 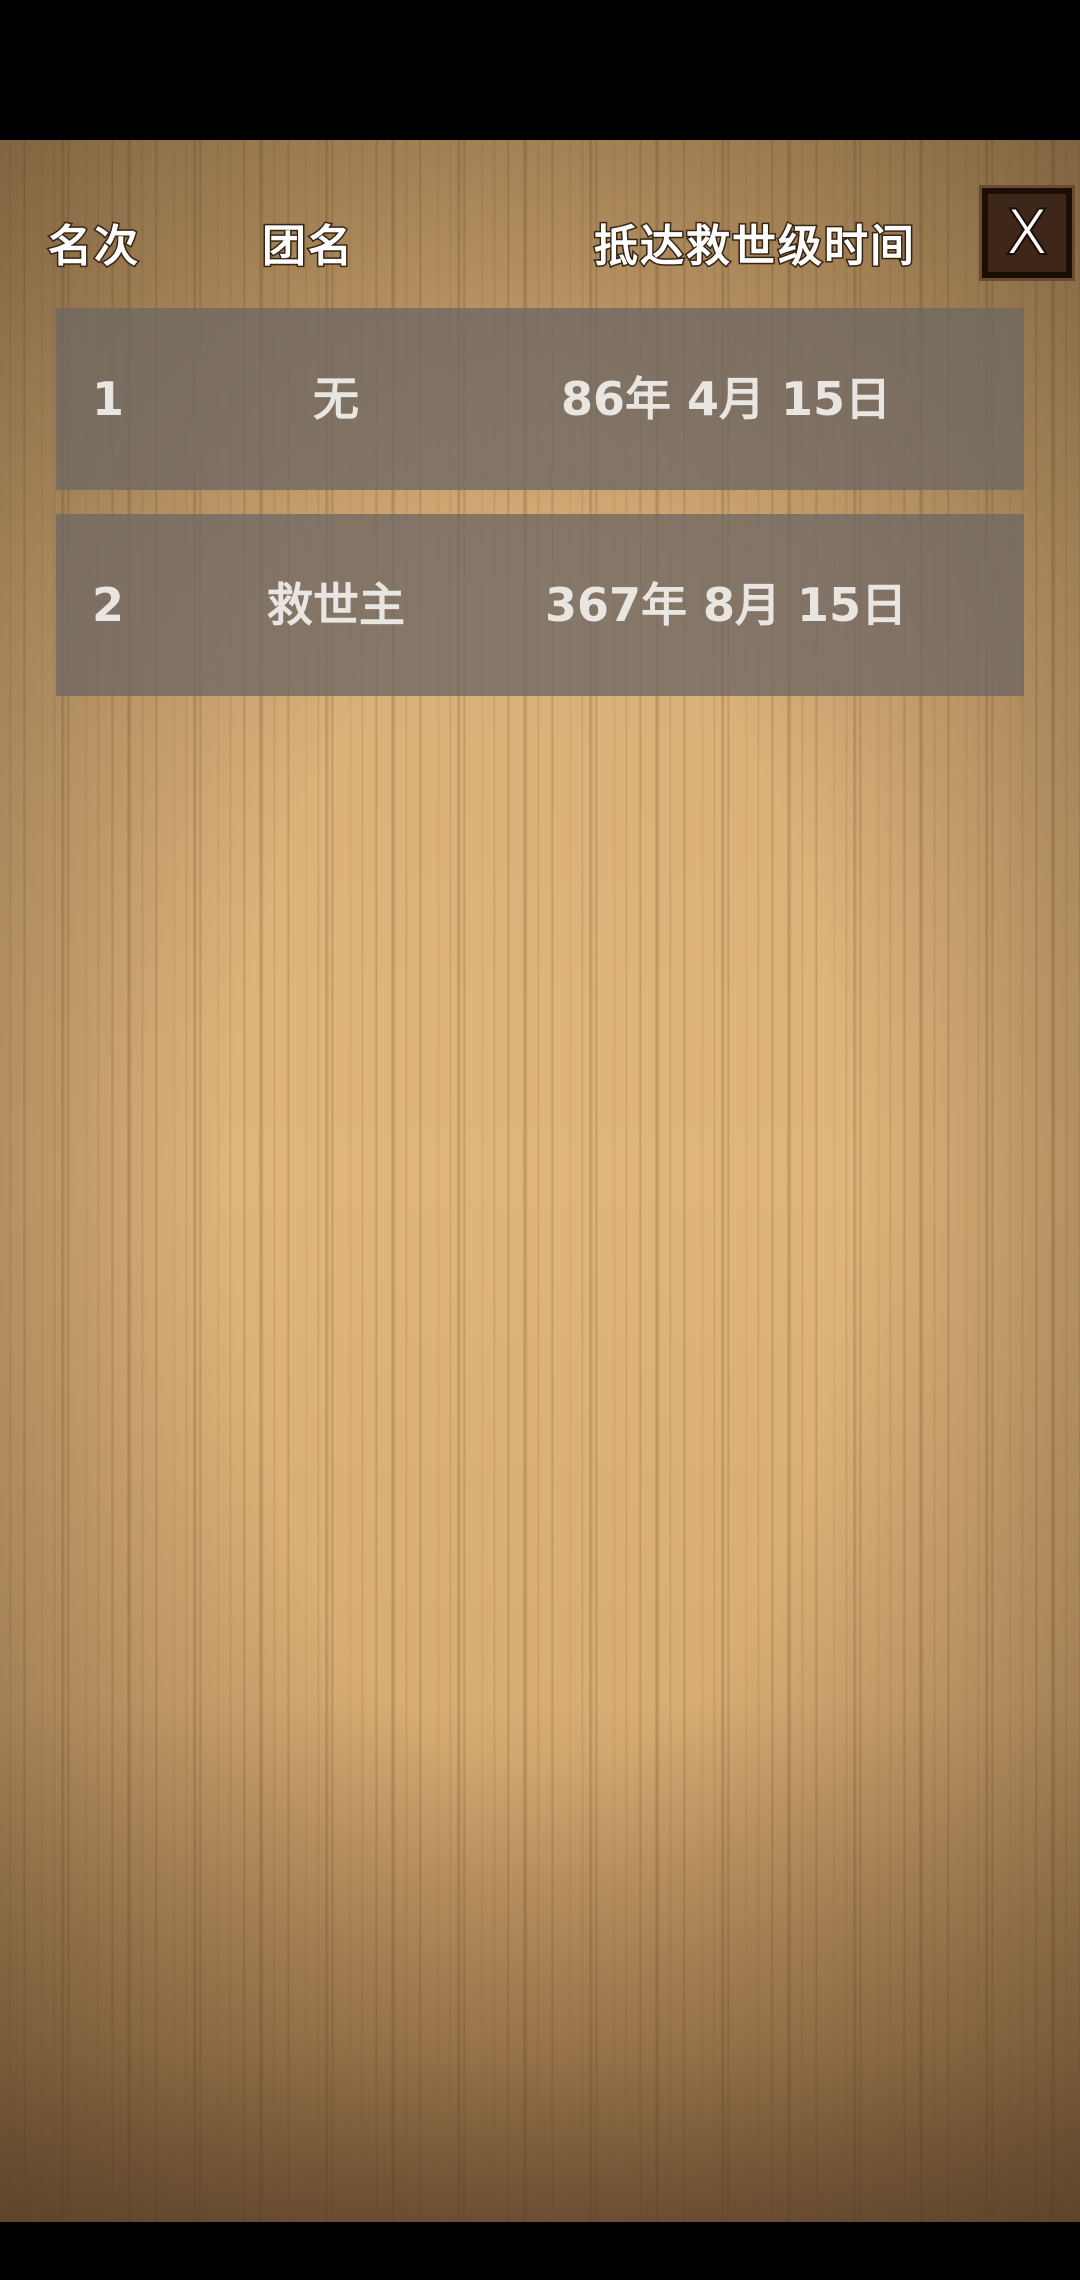 What do you see at coordinates (540, 605) in the screenshot?
I see `ranking-row: 2 救世主 367年 8月 15日` at bounding box center [540, 605].